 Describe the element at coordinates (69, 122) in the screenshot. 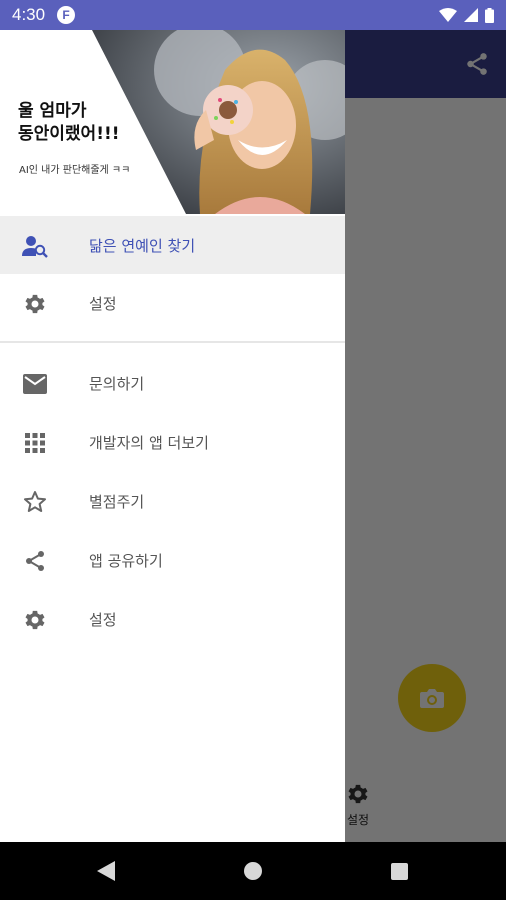

I see `drawer-header-title: 울 엄마가 동안이랬어!!!` at that location.